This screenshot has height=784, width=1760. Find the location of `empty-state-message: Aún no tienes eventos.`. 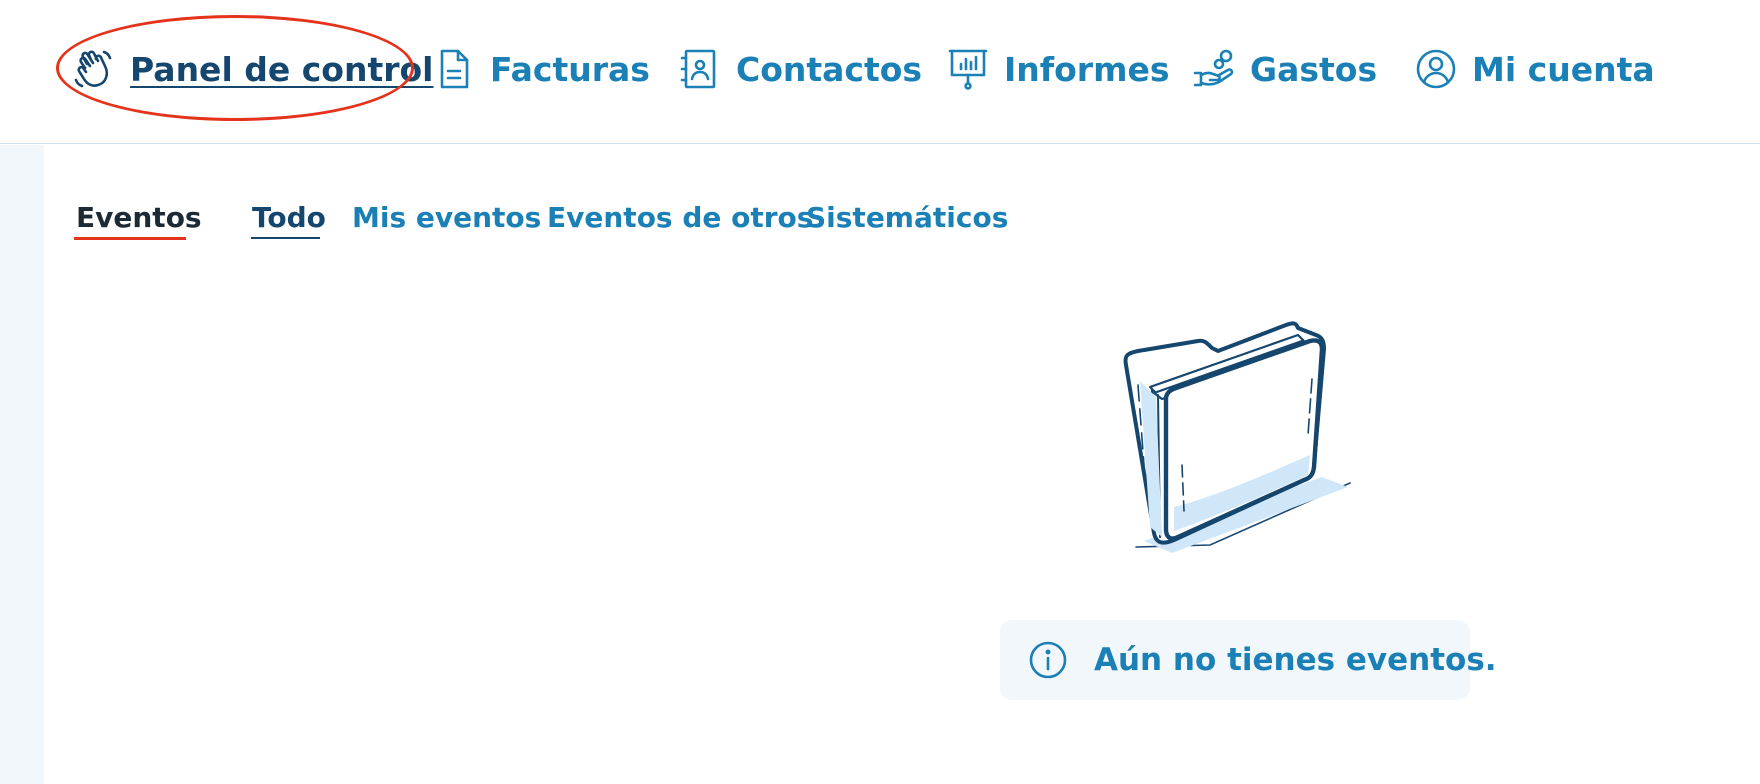

empty-state-message: Aún no tienes eventos. is located at coordinates (1295, 660).